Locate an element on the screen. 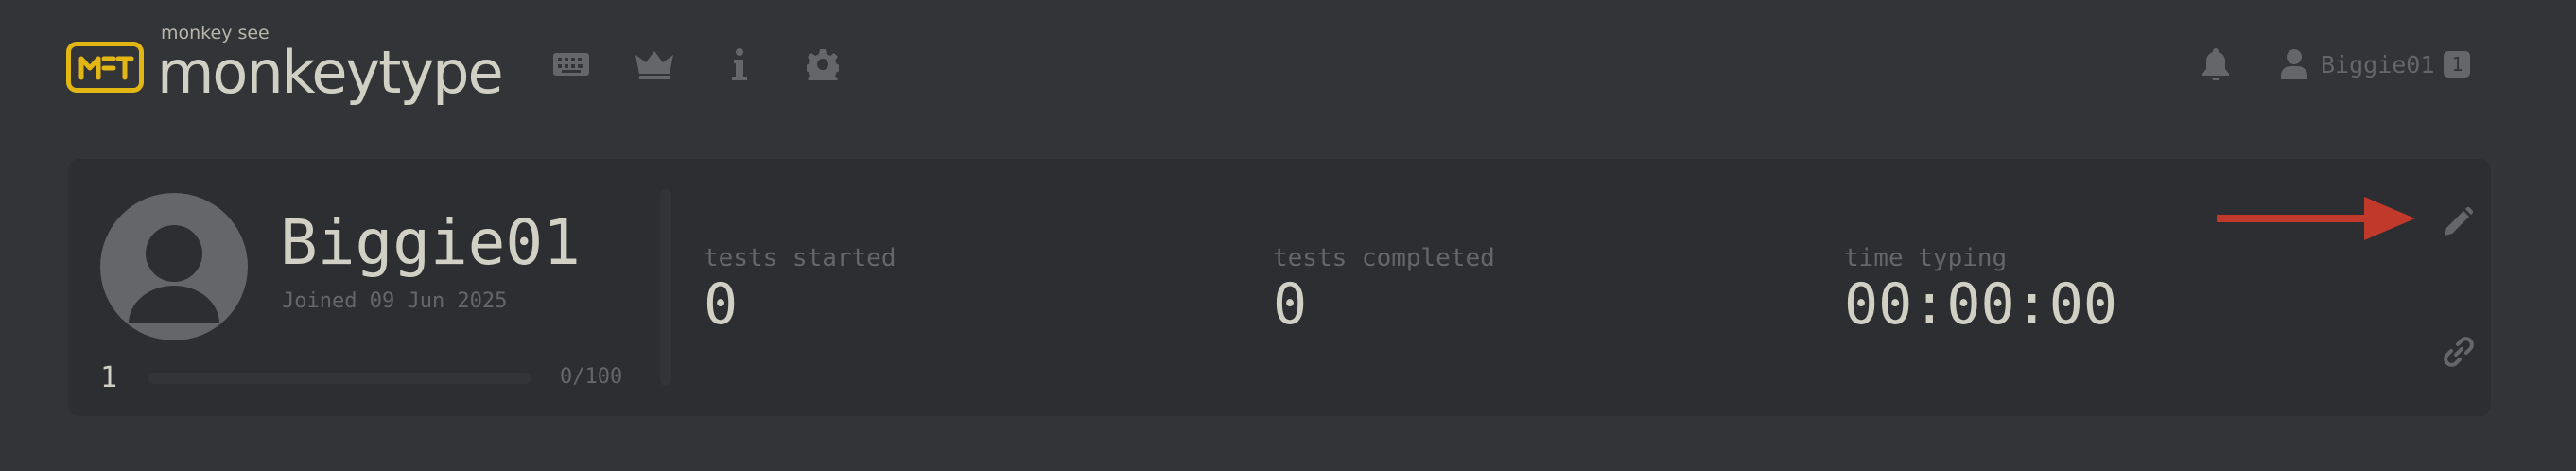  edit-profile-button is located at coordinates (2459, 221).